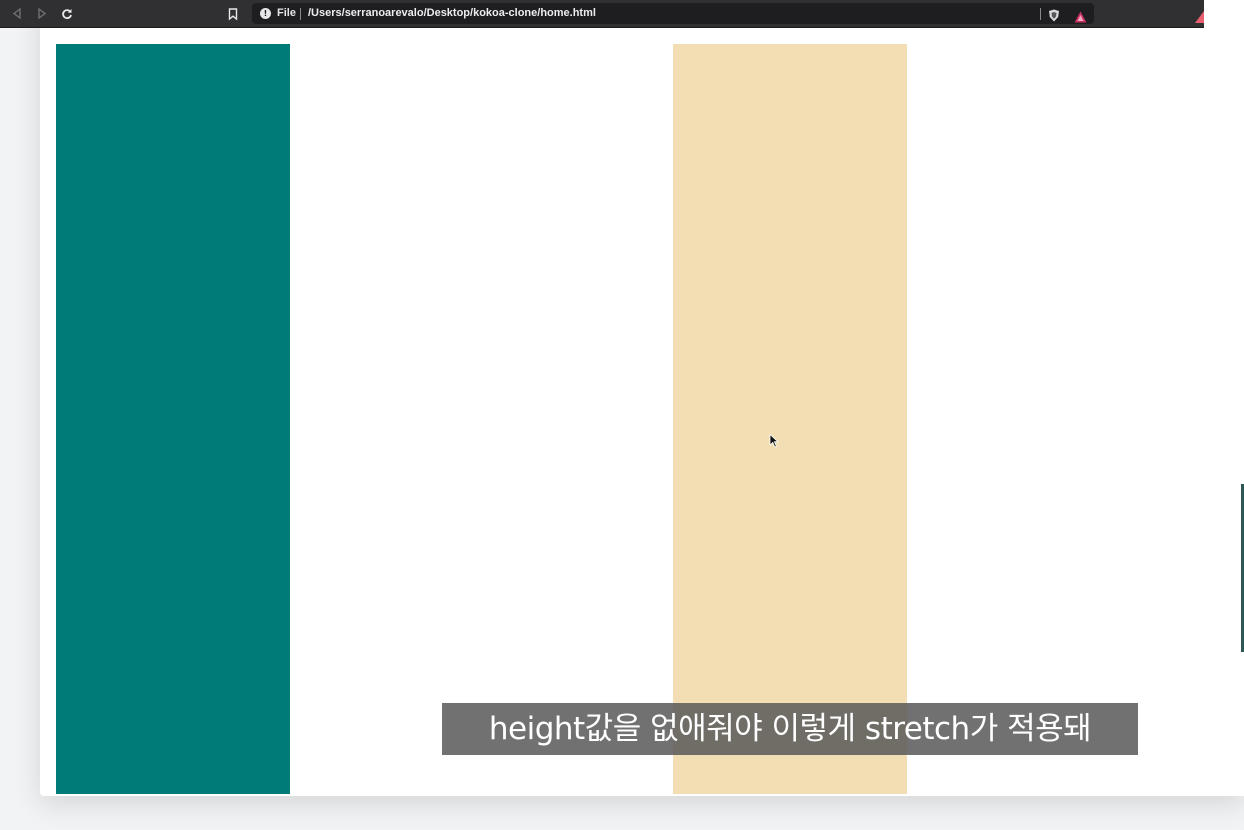 This screenshot has width=1244, height=830. I want to click on shield-icon, so click(1054, 14).